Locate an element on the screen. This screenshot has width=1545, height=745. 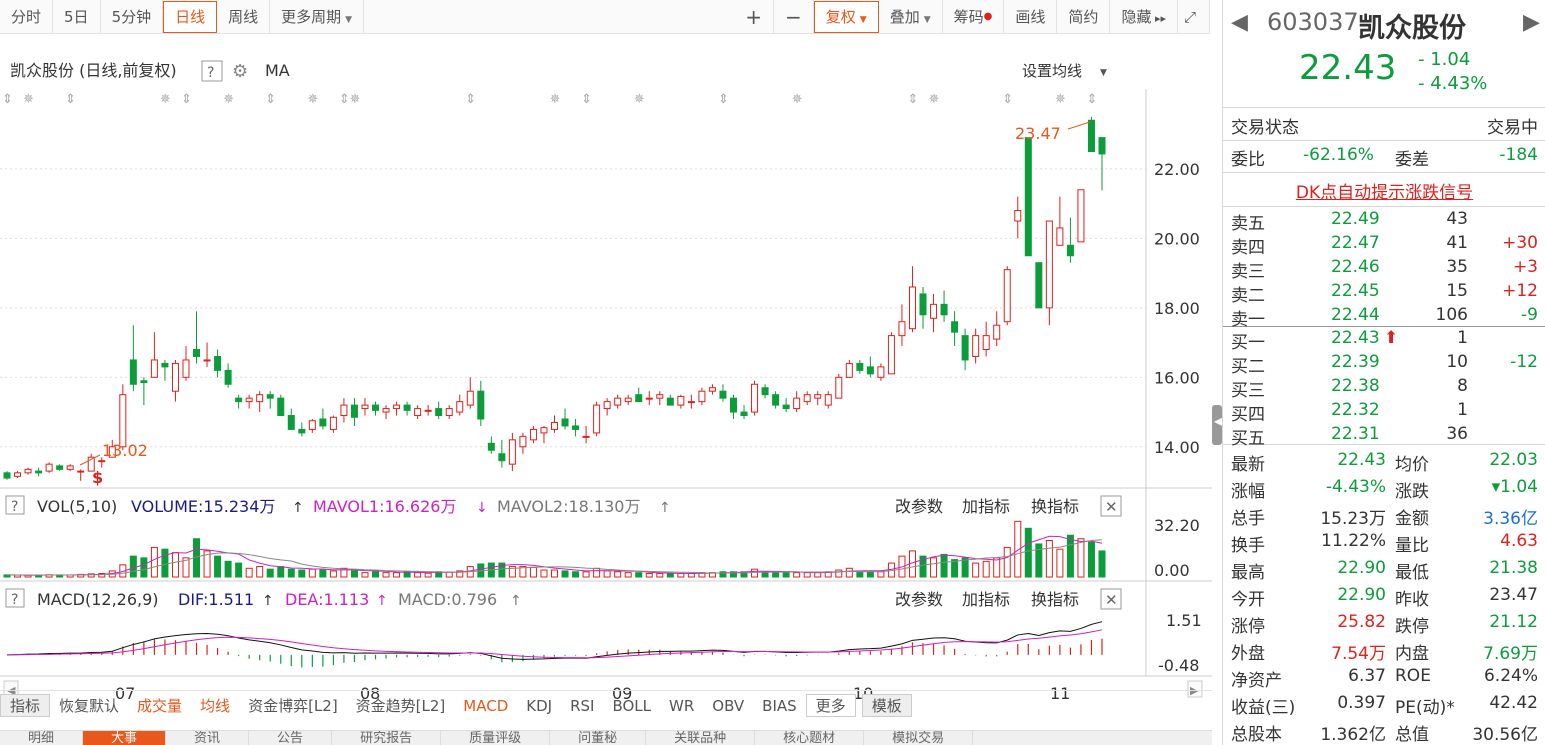
vol-edit-params: 改参数 is located at coordinates (919, 506).